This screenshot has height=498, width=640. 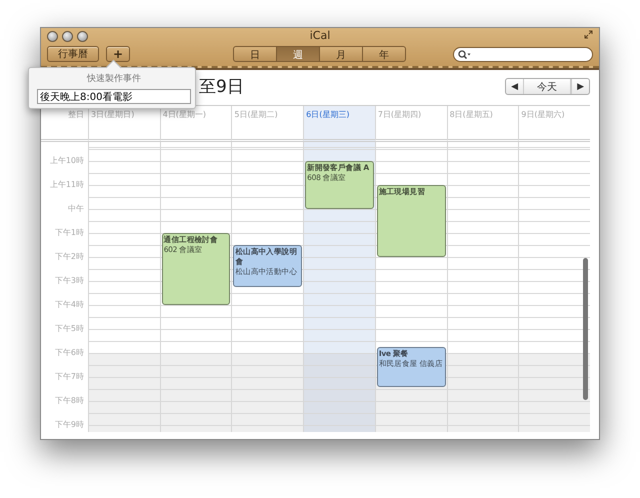 I want to click on time-label: 下午1時, so click(x=69, y=233).